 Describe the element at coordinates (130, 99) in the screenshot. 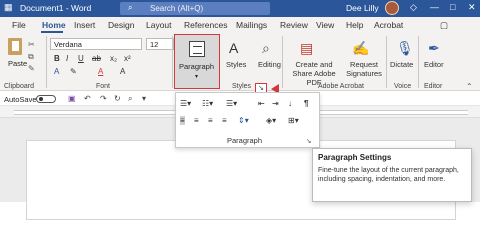

I see `qat-search-icon: ⌕` at that location.